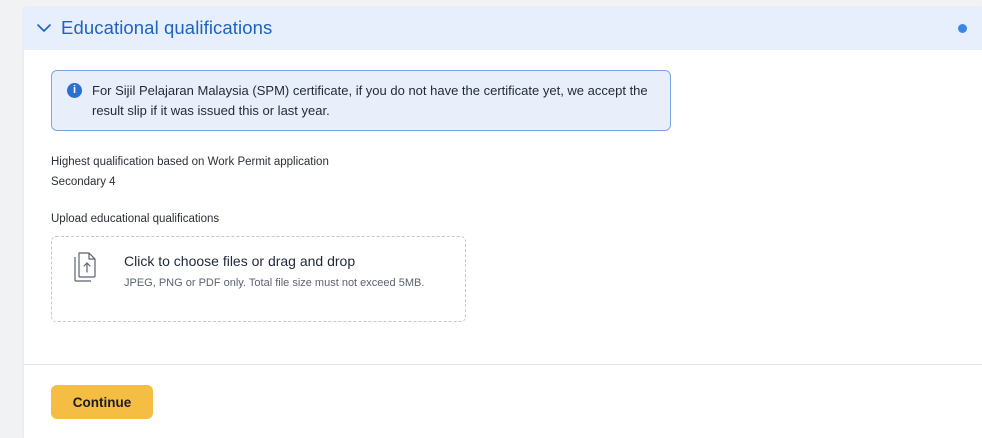 The height and width of the screenshot is (438, 982). Describe the element at coordinates (135, 219) in the screenshot. I see `upload-label: Upload educational qualifications` at that location.